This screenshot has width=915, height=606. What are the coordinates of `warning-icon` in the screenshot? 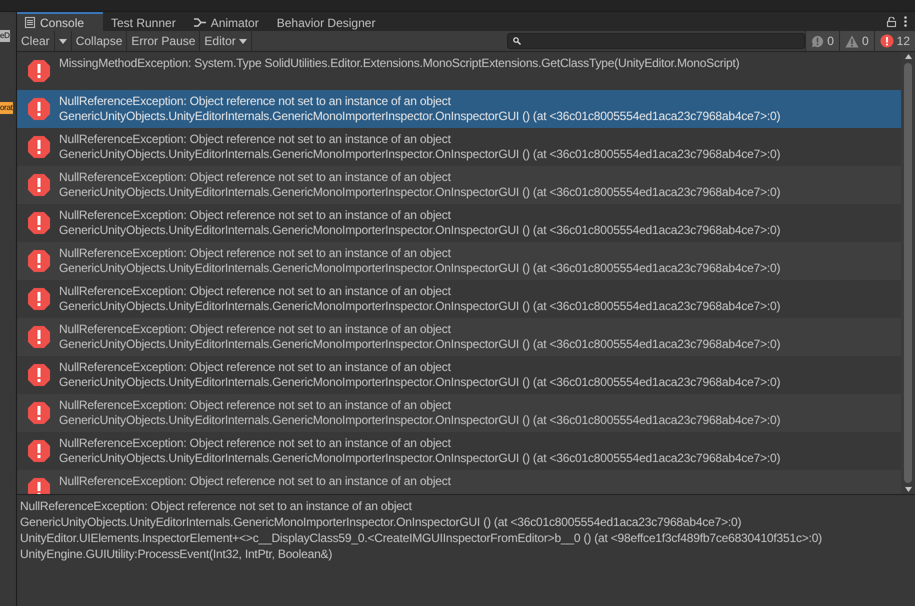 It's located at (851, 41).